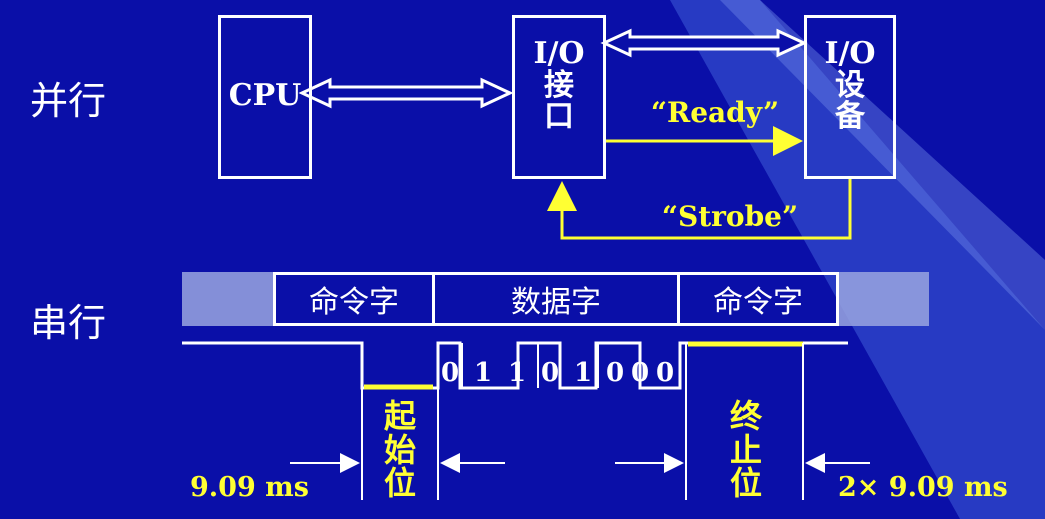  I want to click on stop-bit-char-2: 止, so click(745, 449).